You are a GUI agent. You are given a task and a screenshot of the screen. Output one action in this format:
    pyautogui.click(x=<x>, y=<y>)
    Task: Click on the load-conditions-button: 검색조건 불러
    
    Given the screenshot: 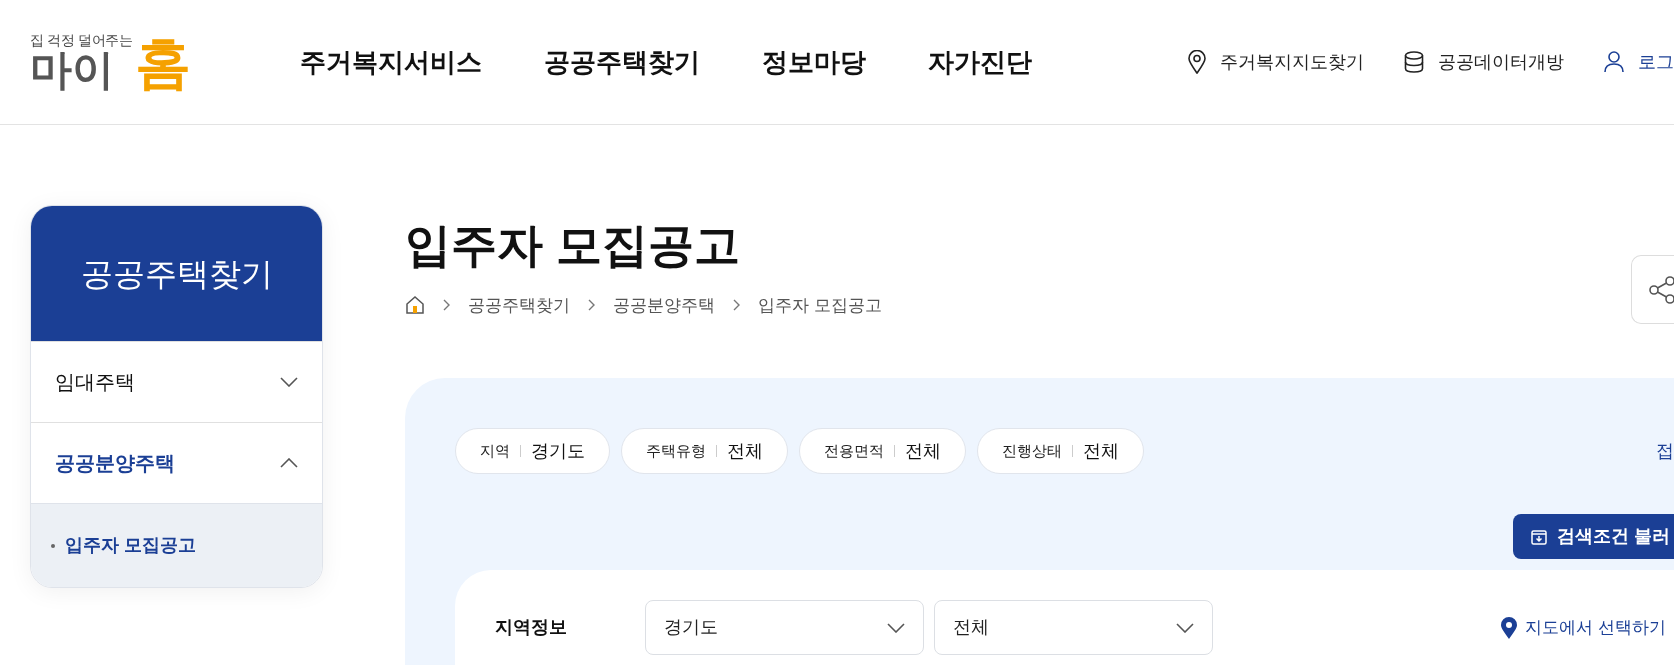 What is the action you would take?
    pyautogui.click(x=1593, y=536)
    